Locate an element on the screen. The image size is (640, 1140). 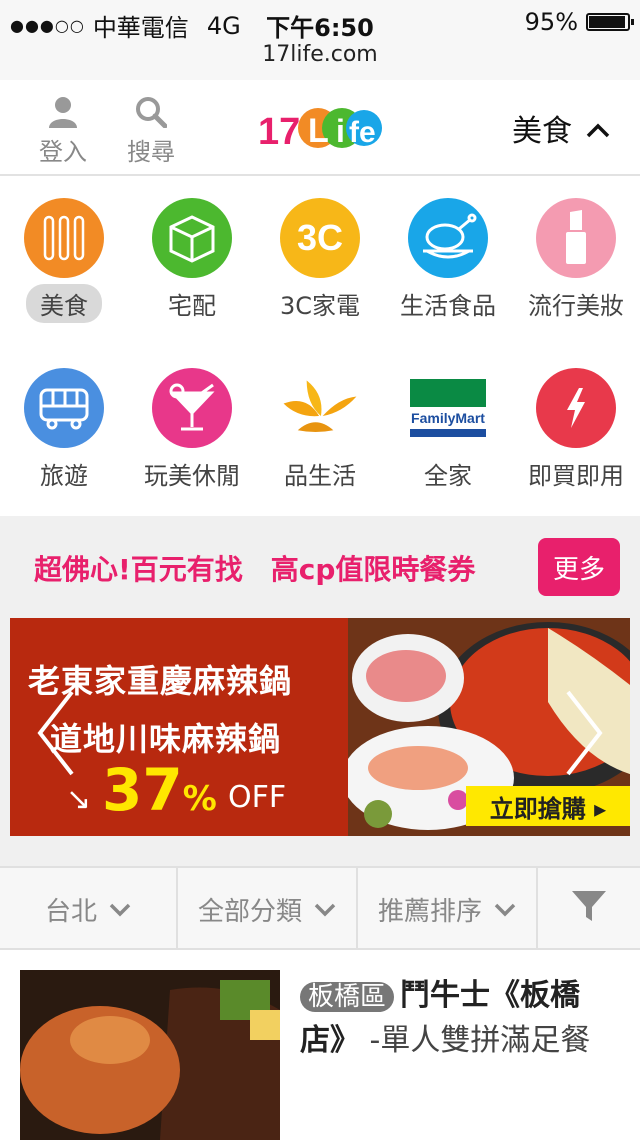
filter-sort: 推薦排序 is located at coordinates (448, 909).